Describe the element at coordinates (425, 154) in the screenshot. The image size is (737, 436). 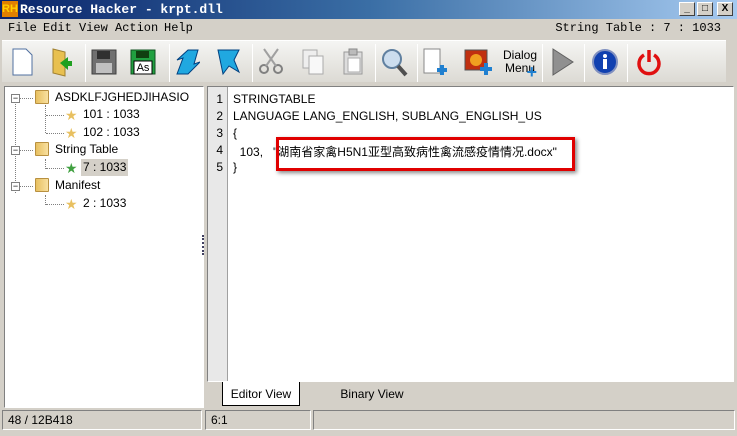
I see `highlight-box` at that location.